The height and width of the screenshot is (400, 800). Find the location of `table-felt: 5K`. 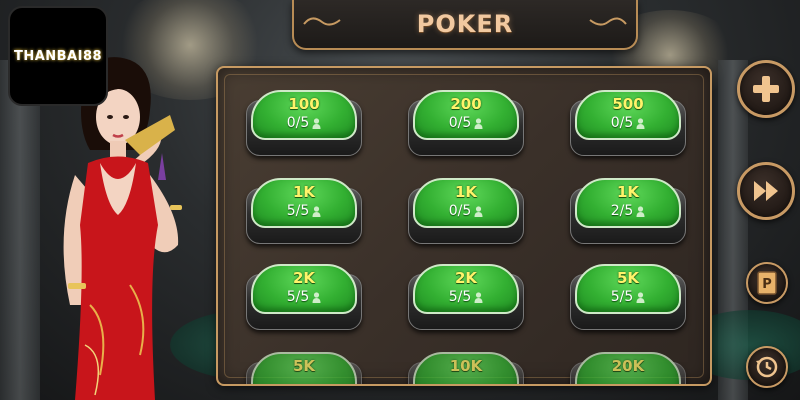

table-felt: 5K is located at coordinates (304, 368).